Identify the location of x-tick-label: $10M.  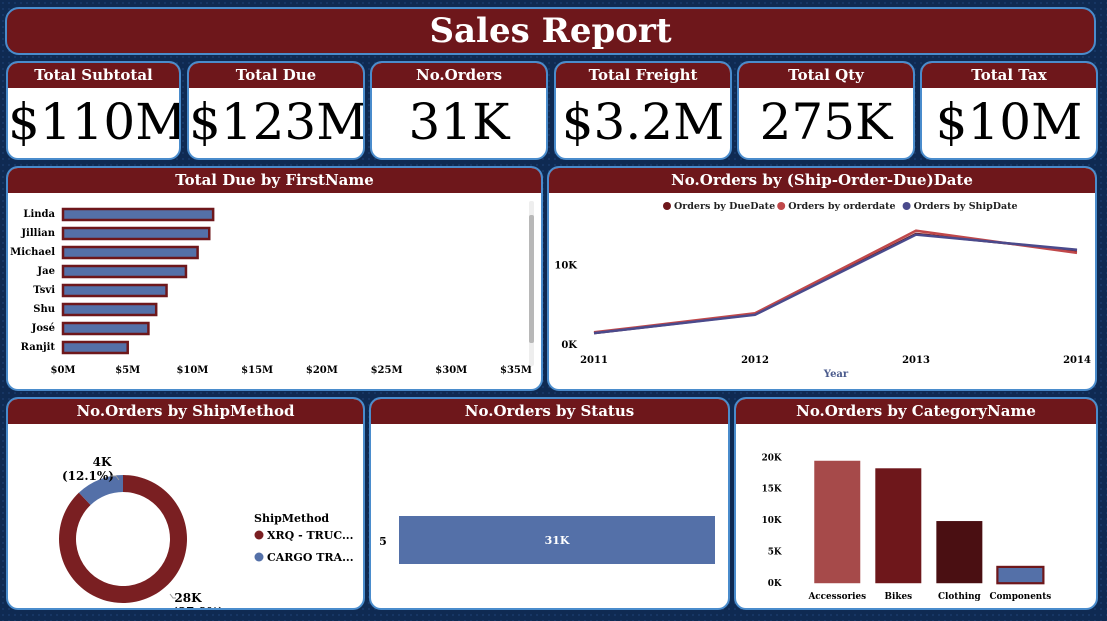
(192, 370).